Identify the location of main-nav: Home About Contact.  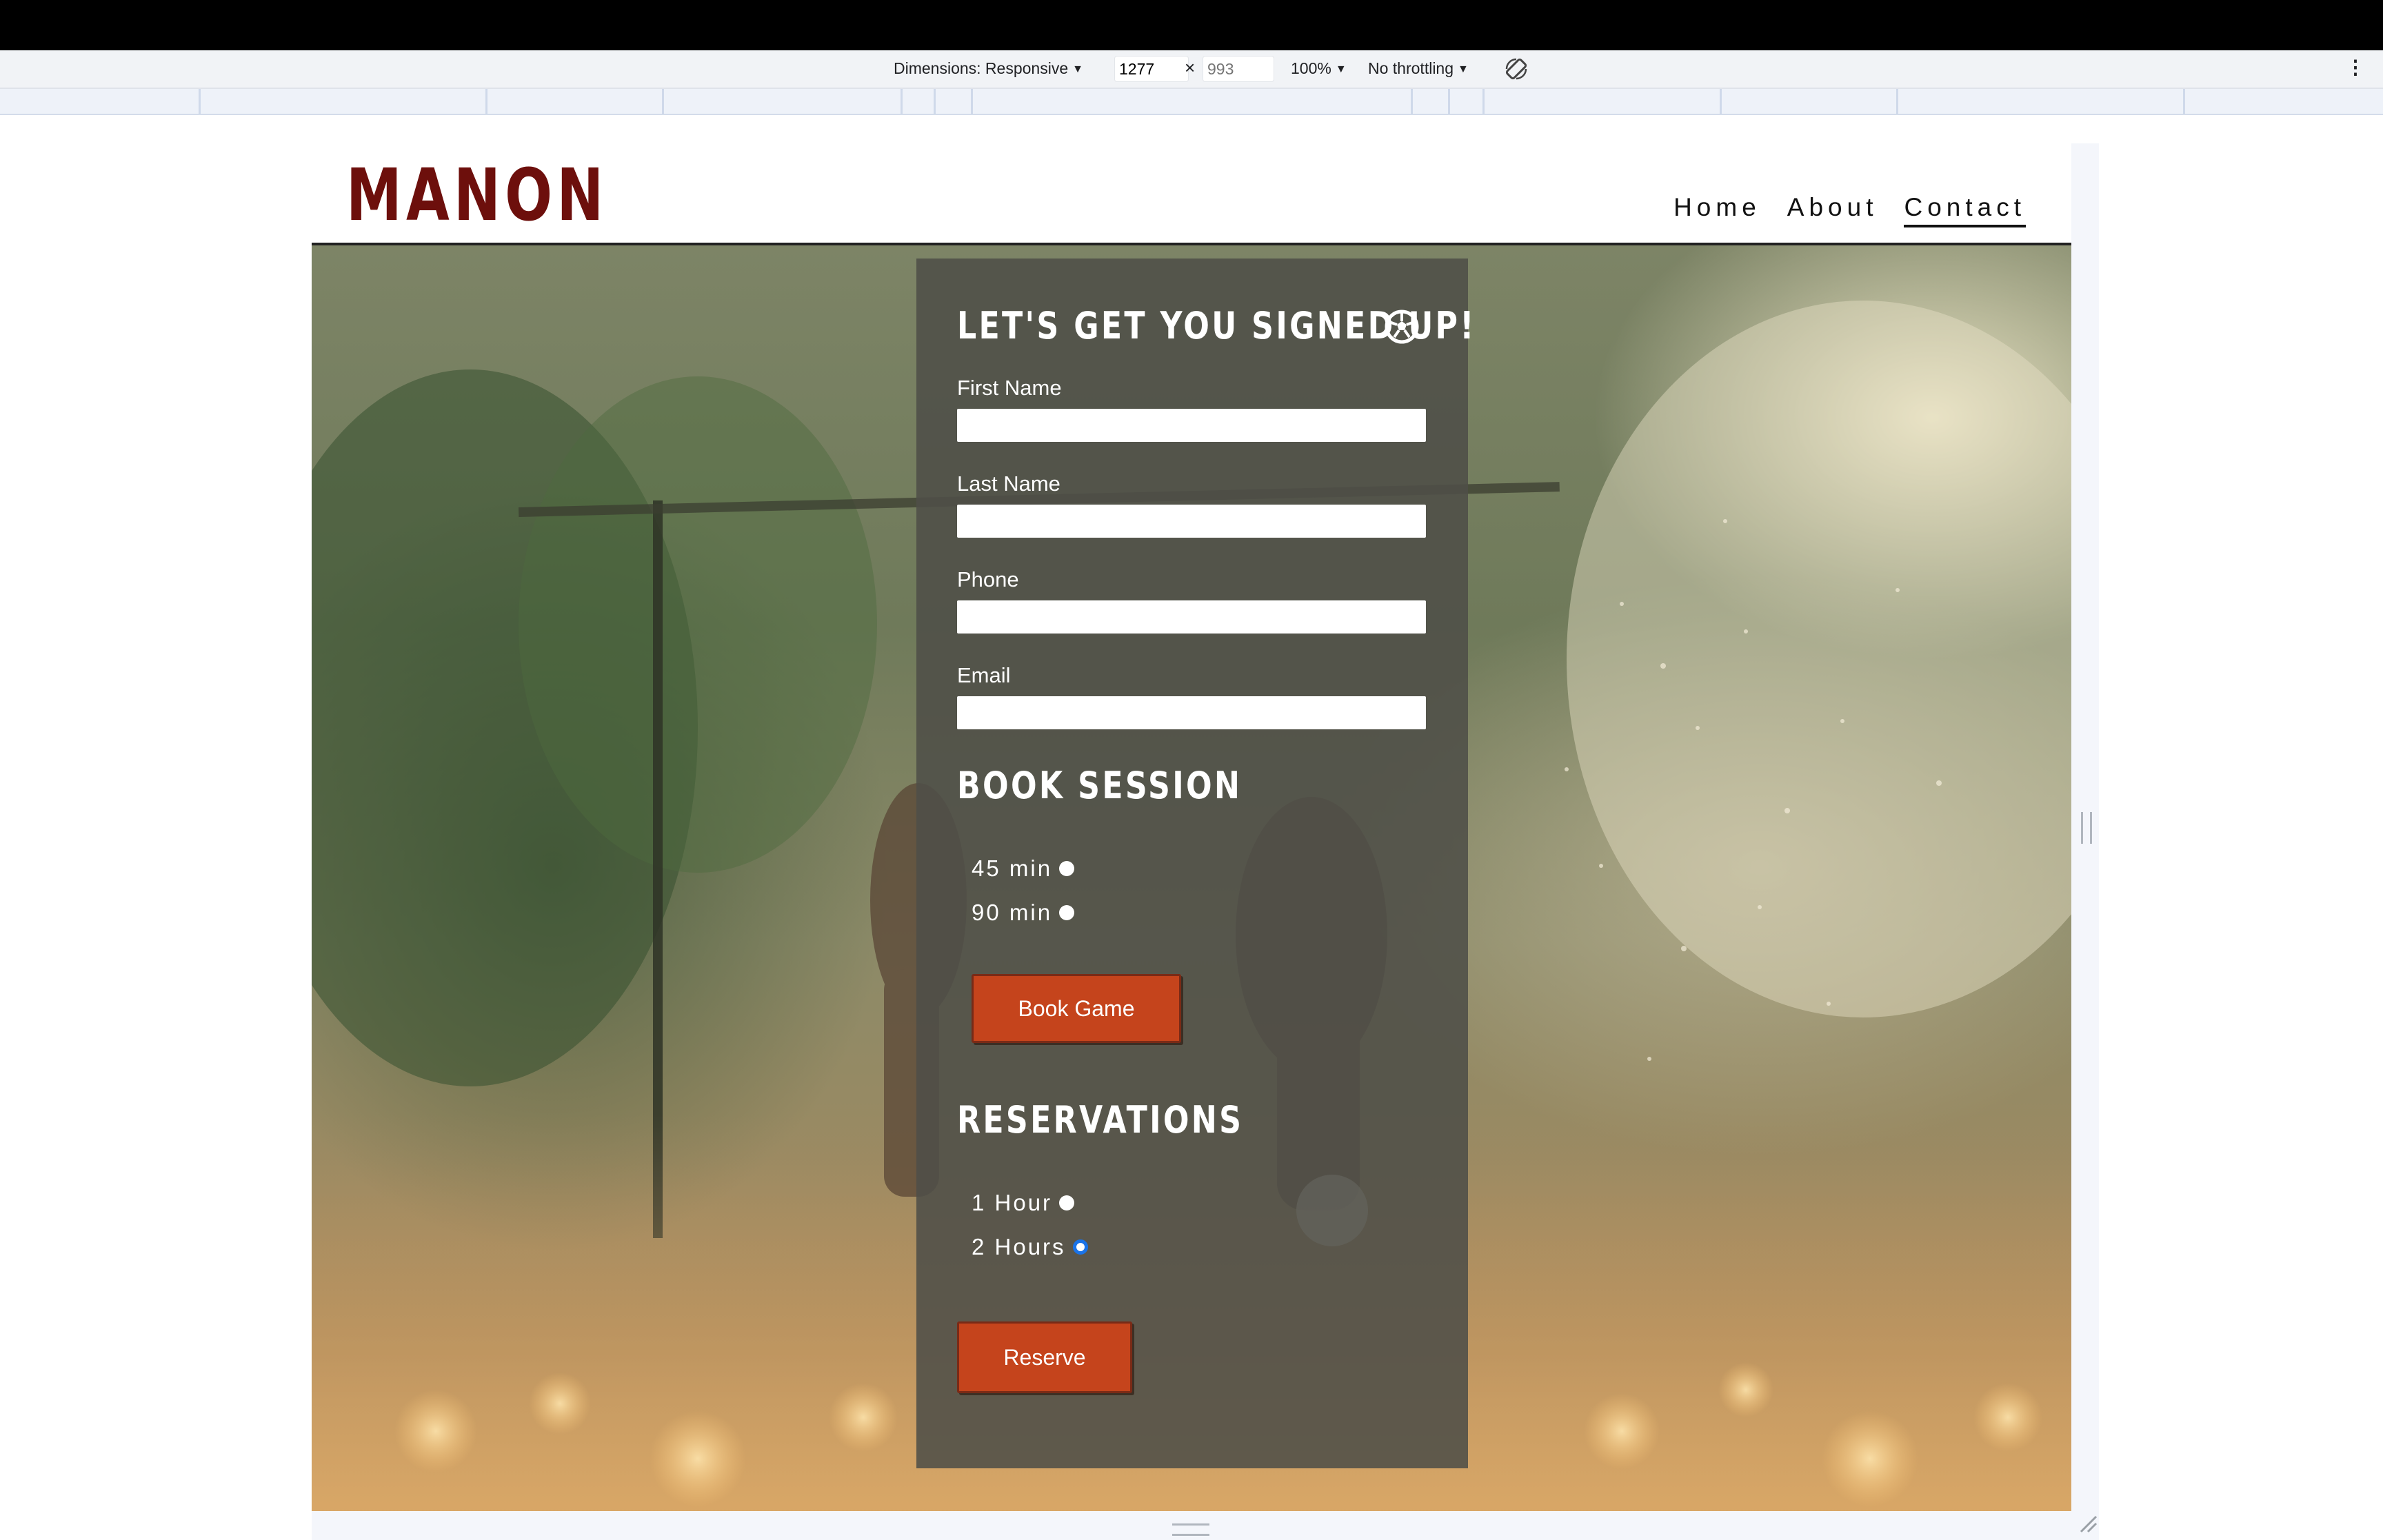
(1849, 210).